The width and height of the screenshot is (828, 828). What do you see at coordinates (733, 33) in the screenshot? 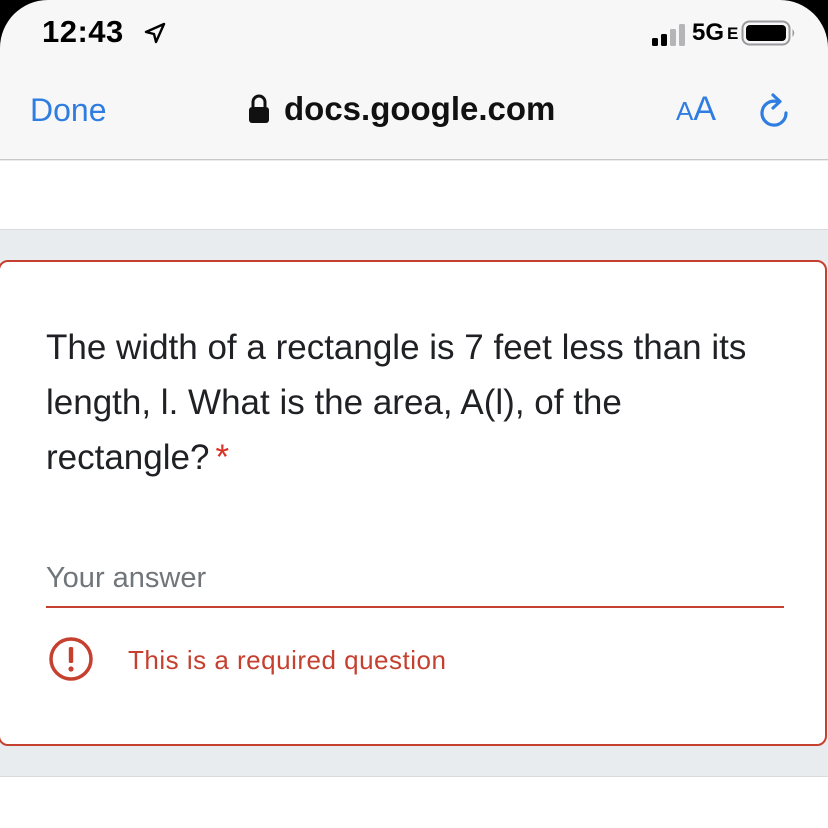
I see `network-subtype: E` at bounding box center [733, 33].